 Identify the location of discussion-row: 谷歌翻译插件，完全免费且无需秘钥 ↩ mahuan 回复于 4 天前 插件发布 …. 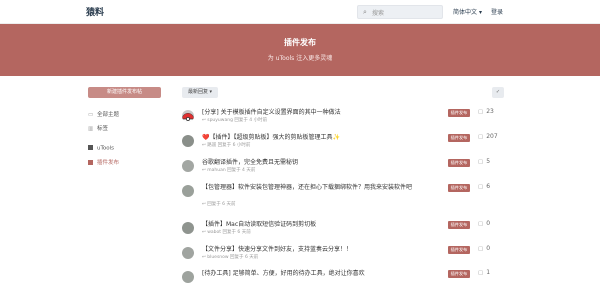
(343, 171).